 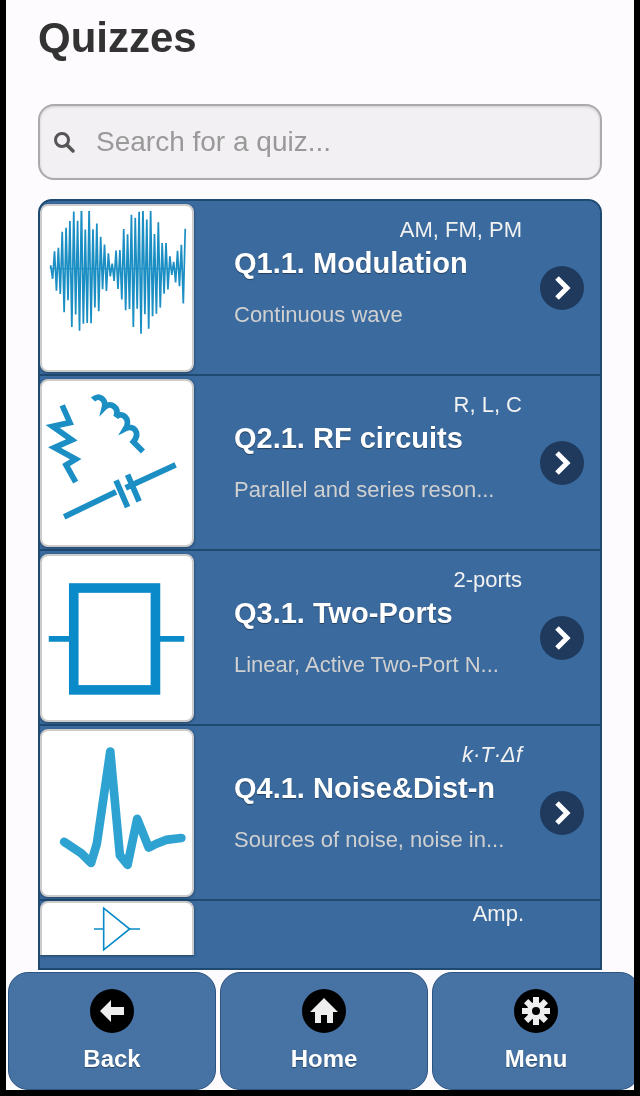 What do you see at coordinates (324, 1011) in the screenshot?
I see `home-icon` at bounding box center [324, 1011].